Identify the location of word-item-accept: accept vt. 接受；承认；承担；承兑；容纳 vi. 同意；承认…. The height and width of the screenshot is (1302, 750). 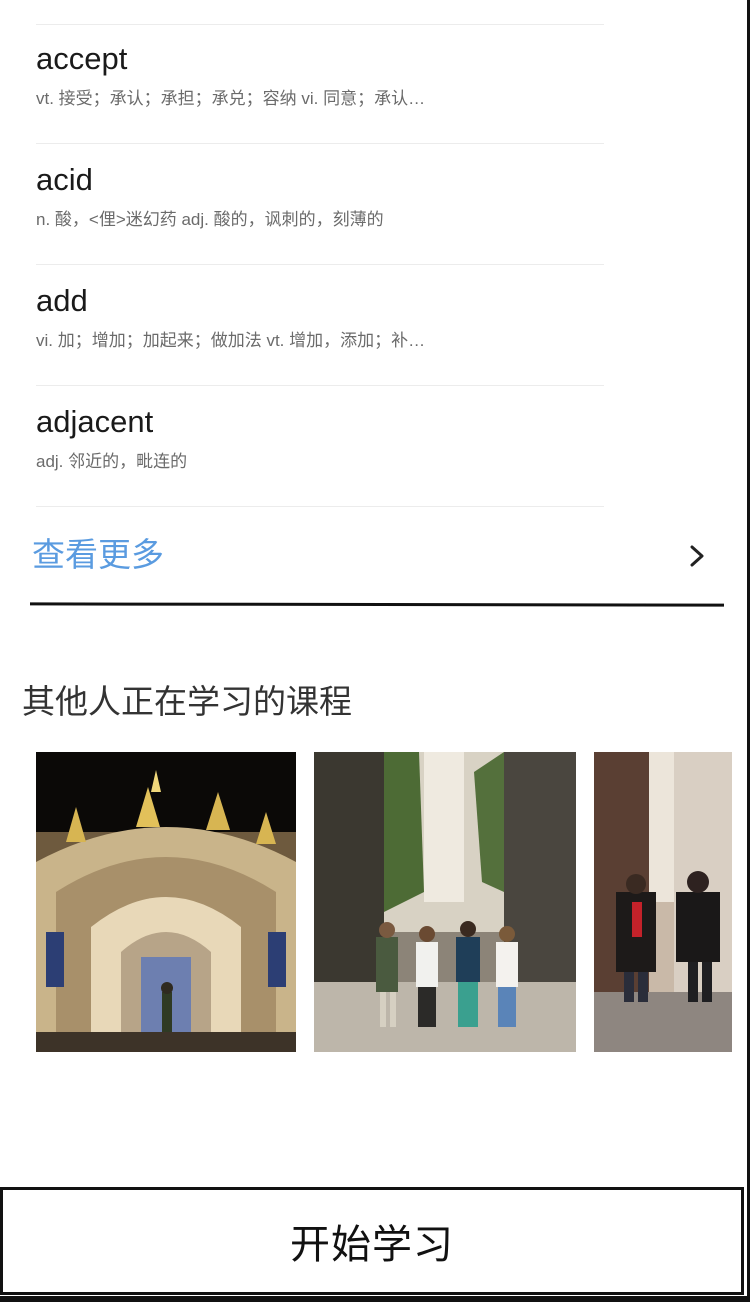
(320, 84).